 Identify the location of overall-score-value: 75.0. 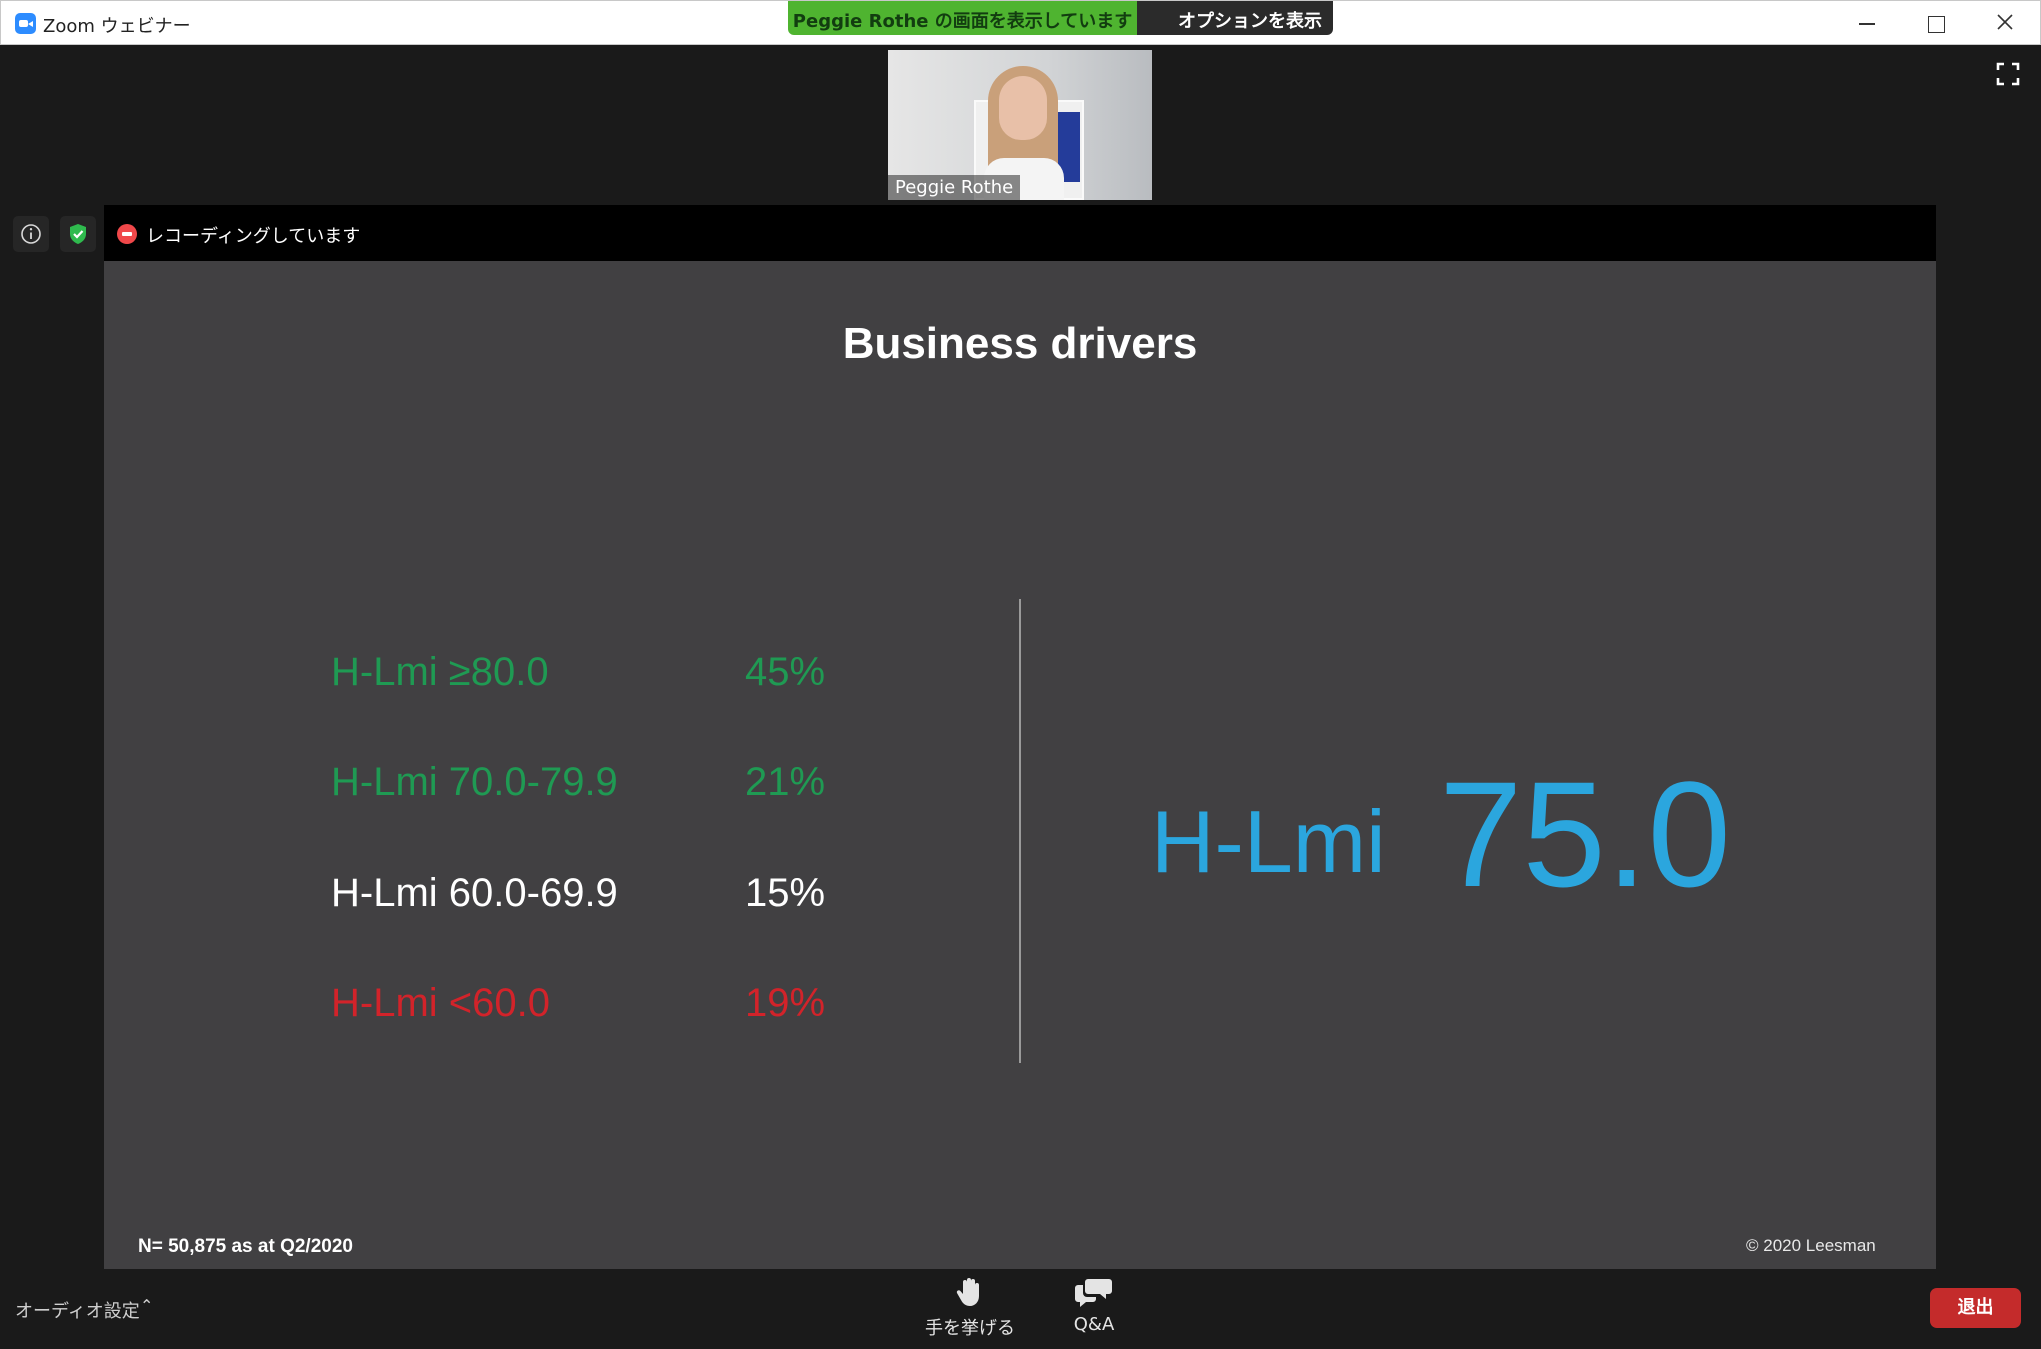
(1585, 834).